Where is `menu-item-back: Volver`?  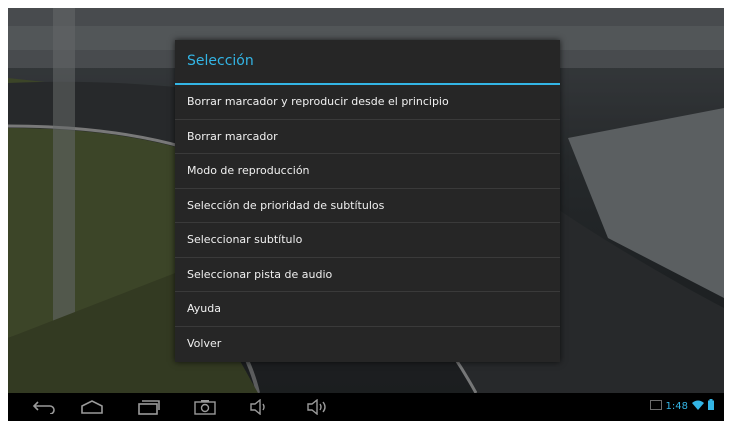
menu-item-back: Volver is located at coordinates (367, 344).